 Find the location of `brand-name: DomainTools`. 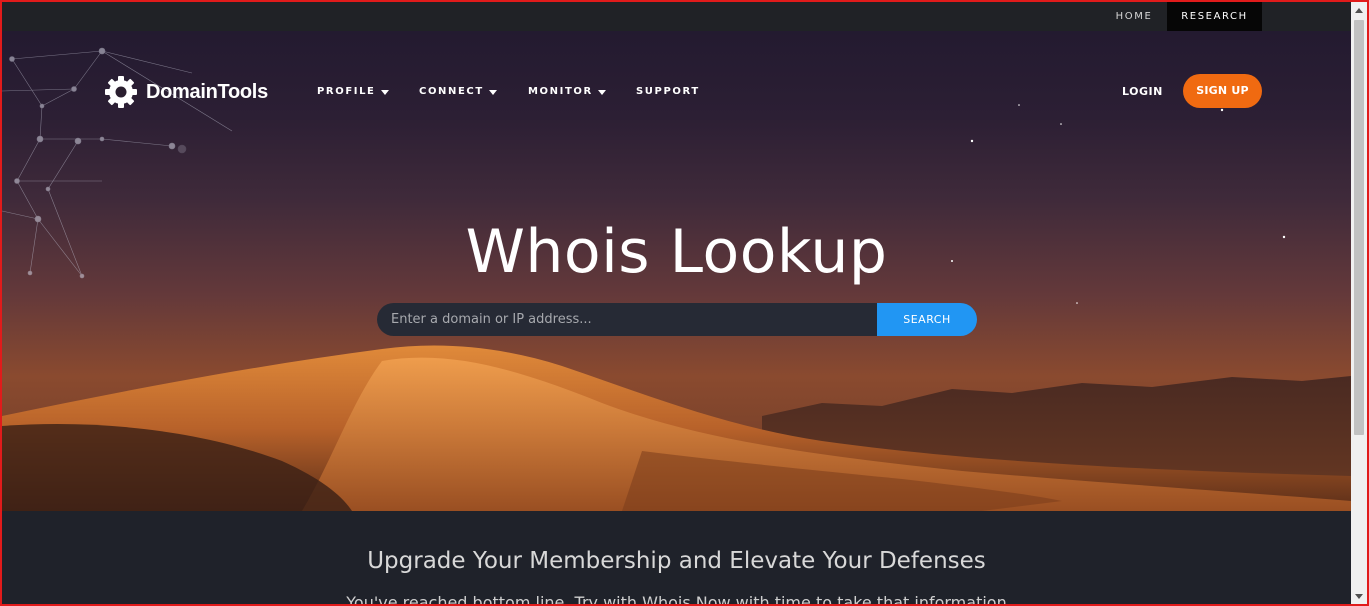

brand-name: DomainTools is located at coordinates (207, 91).